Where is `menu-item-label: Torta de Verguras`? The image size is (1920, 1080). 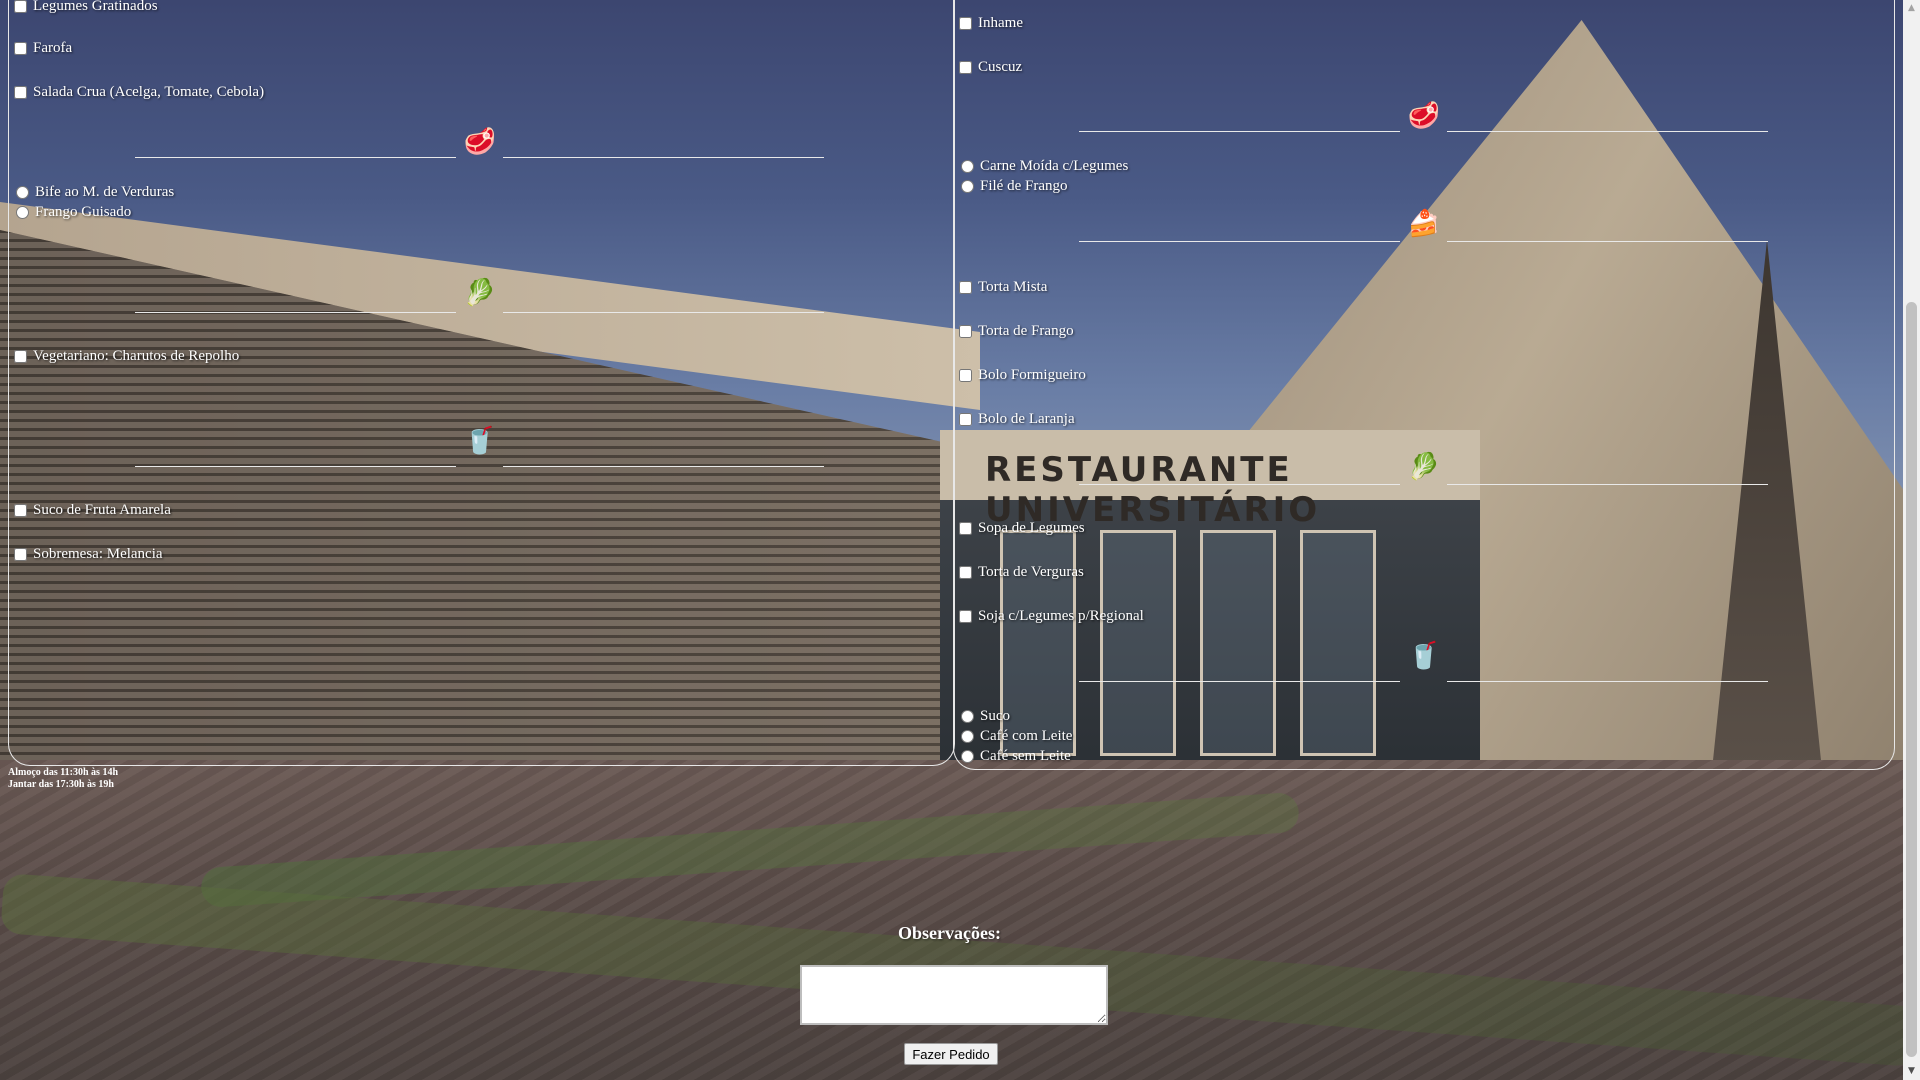
menu-item-label: Torta de Verguras is located at coordinates (1031, 572).